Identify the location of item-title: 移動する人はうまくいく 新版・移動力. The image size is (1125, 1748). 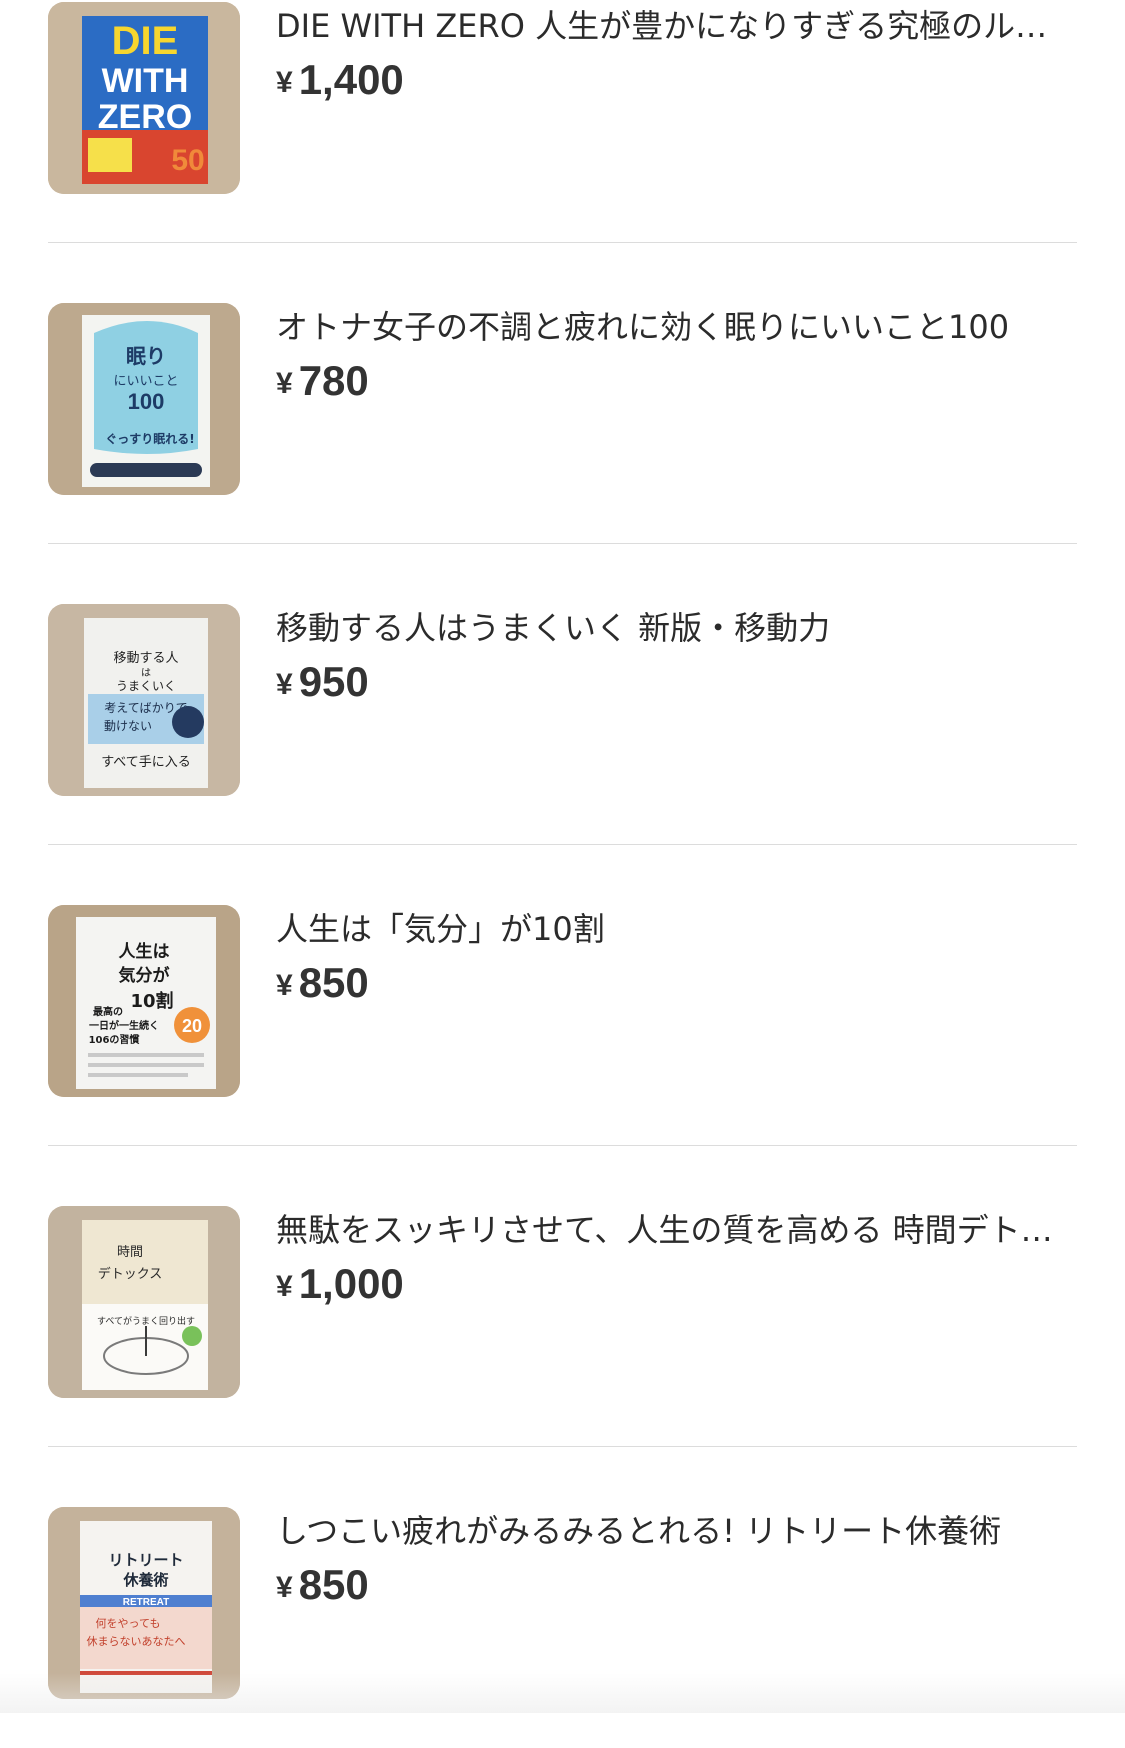
(671, 628).